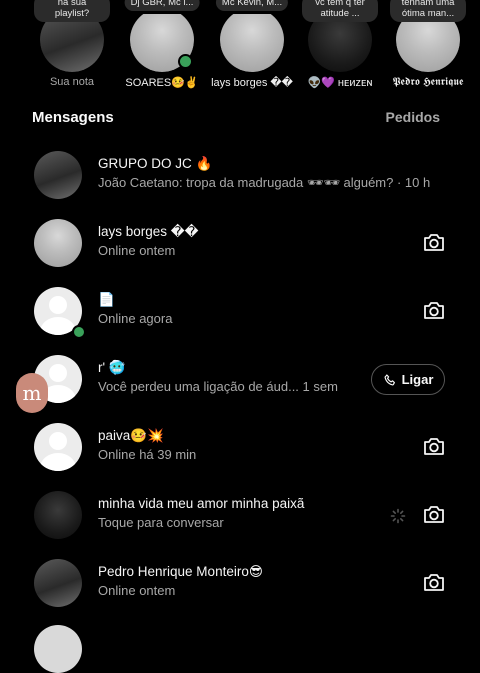 The height and width of the screenshot is (673, 480). Describe the element at coordinates (131, 435) in the screenshot. I see `conversation-title: paiva🤒💥` at that location.